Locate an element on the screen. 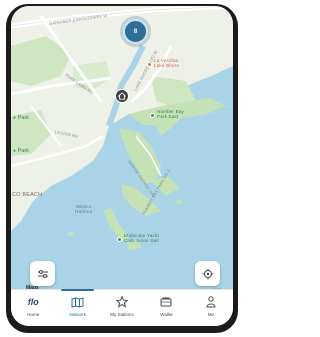 This screenshot has height=337, width=320. label-mimico-harbour: Mimico Harbour is located at coordinates (84, 209).